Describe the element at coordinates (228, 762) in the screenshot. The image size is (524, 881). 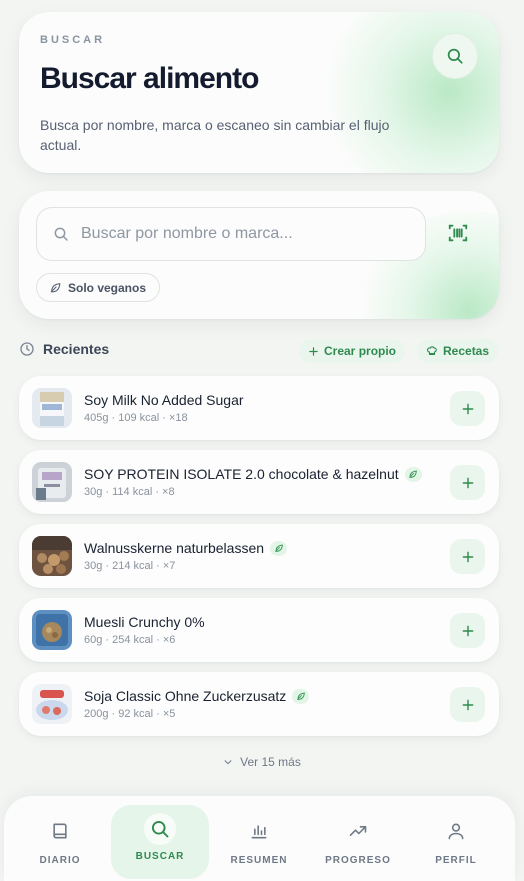
I see `chevron-down-icon` at that location.